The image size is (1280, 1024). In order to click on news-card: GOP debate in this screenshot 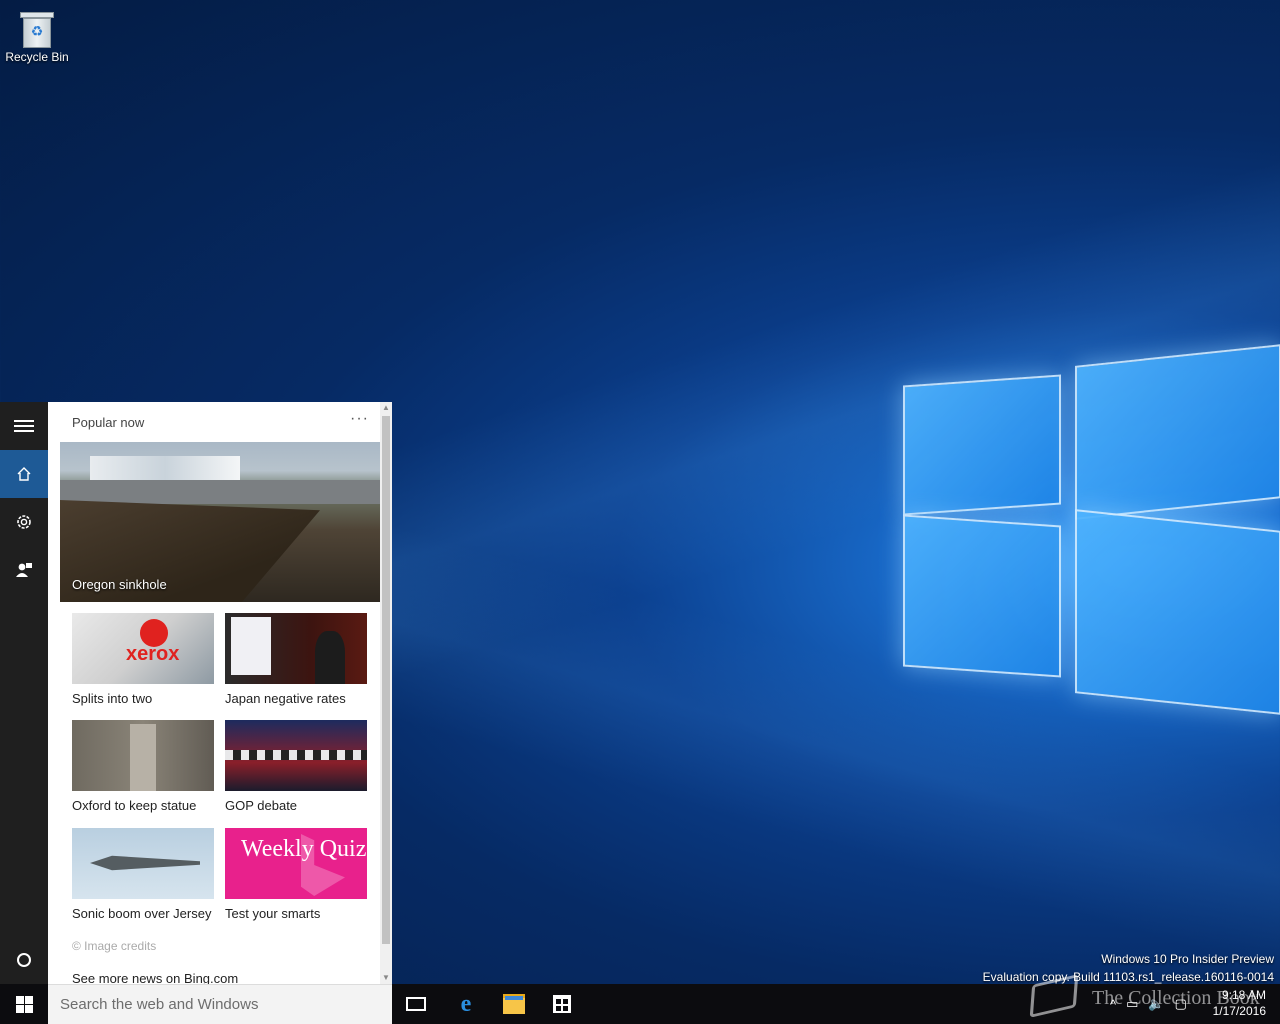, I will do `click(296, 766)`.